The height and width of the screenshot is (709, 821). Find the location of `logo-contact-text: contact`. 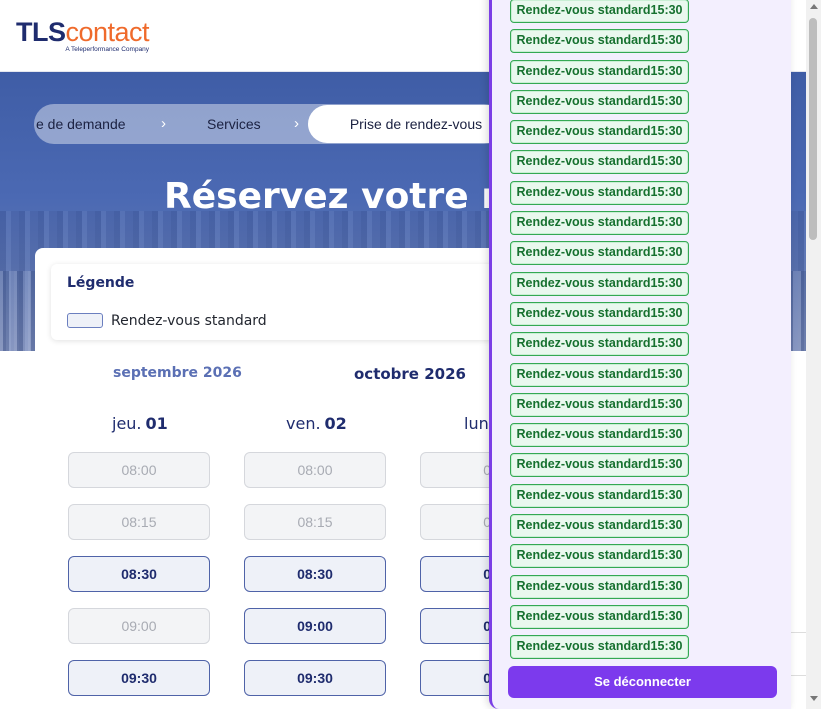

logo-contact-text: contact is located at coordinates (107, 32).